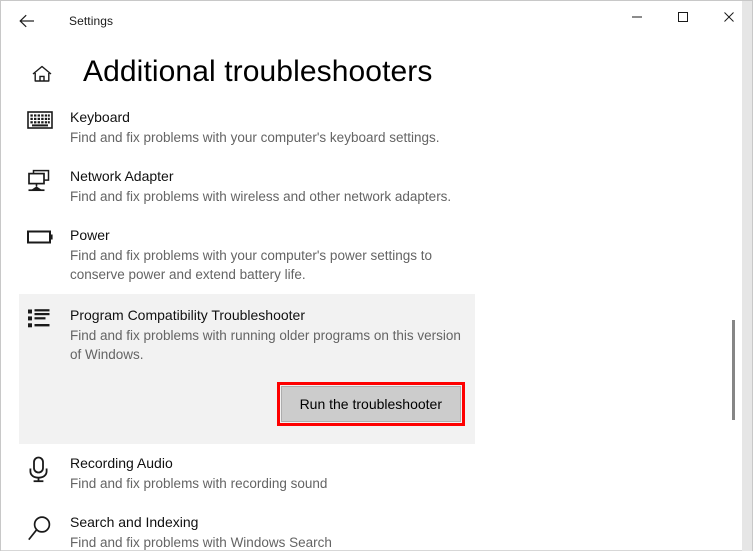 The height and width of the screenshot is (551, 753). What do you see at coordinates (258, 71) in the screenshot?
I see `page-title: Additional troubleshooters` at bounding box center [258, 71].